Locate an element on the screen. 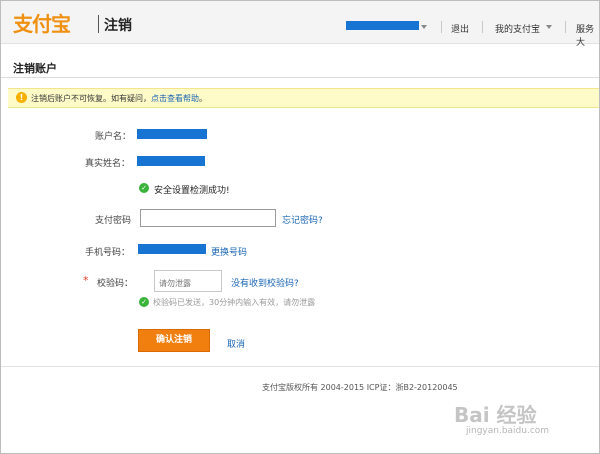  user-dropdown-caret-icon is located at coordinates (424, 27).